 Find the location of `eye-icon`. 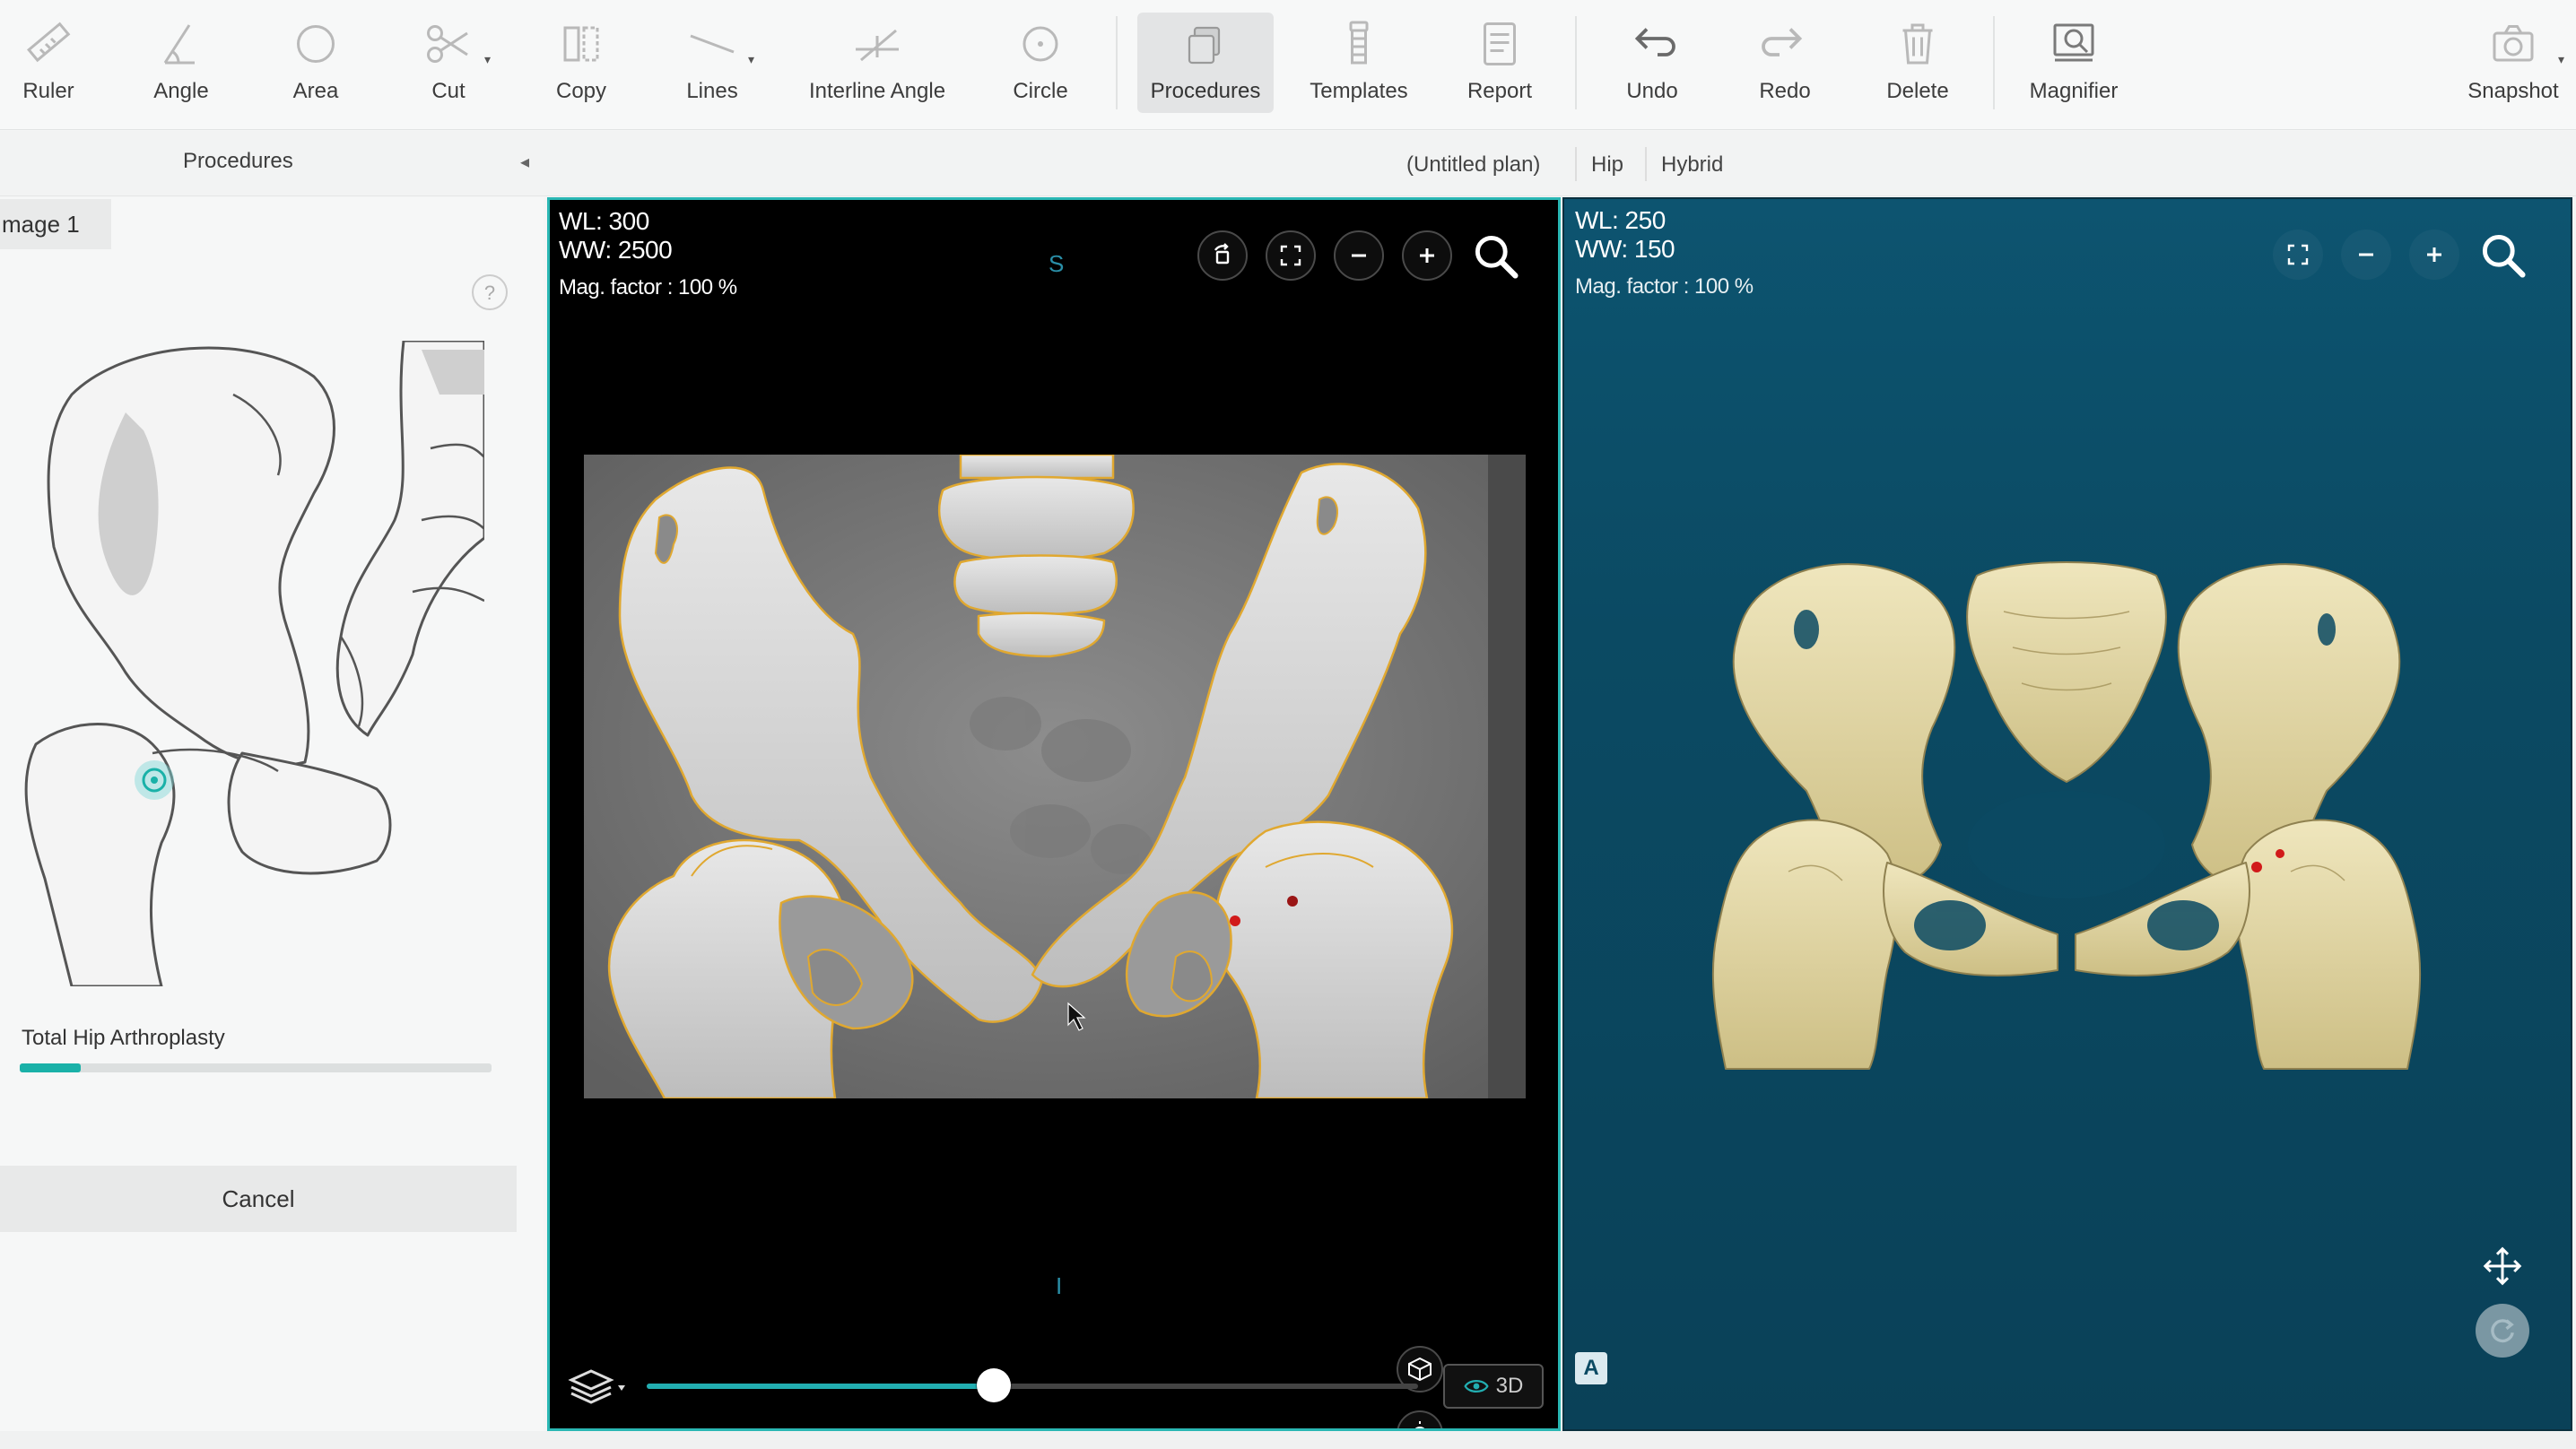

eye-icon is located at coordinates (1476, 1386).